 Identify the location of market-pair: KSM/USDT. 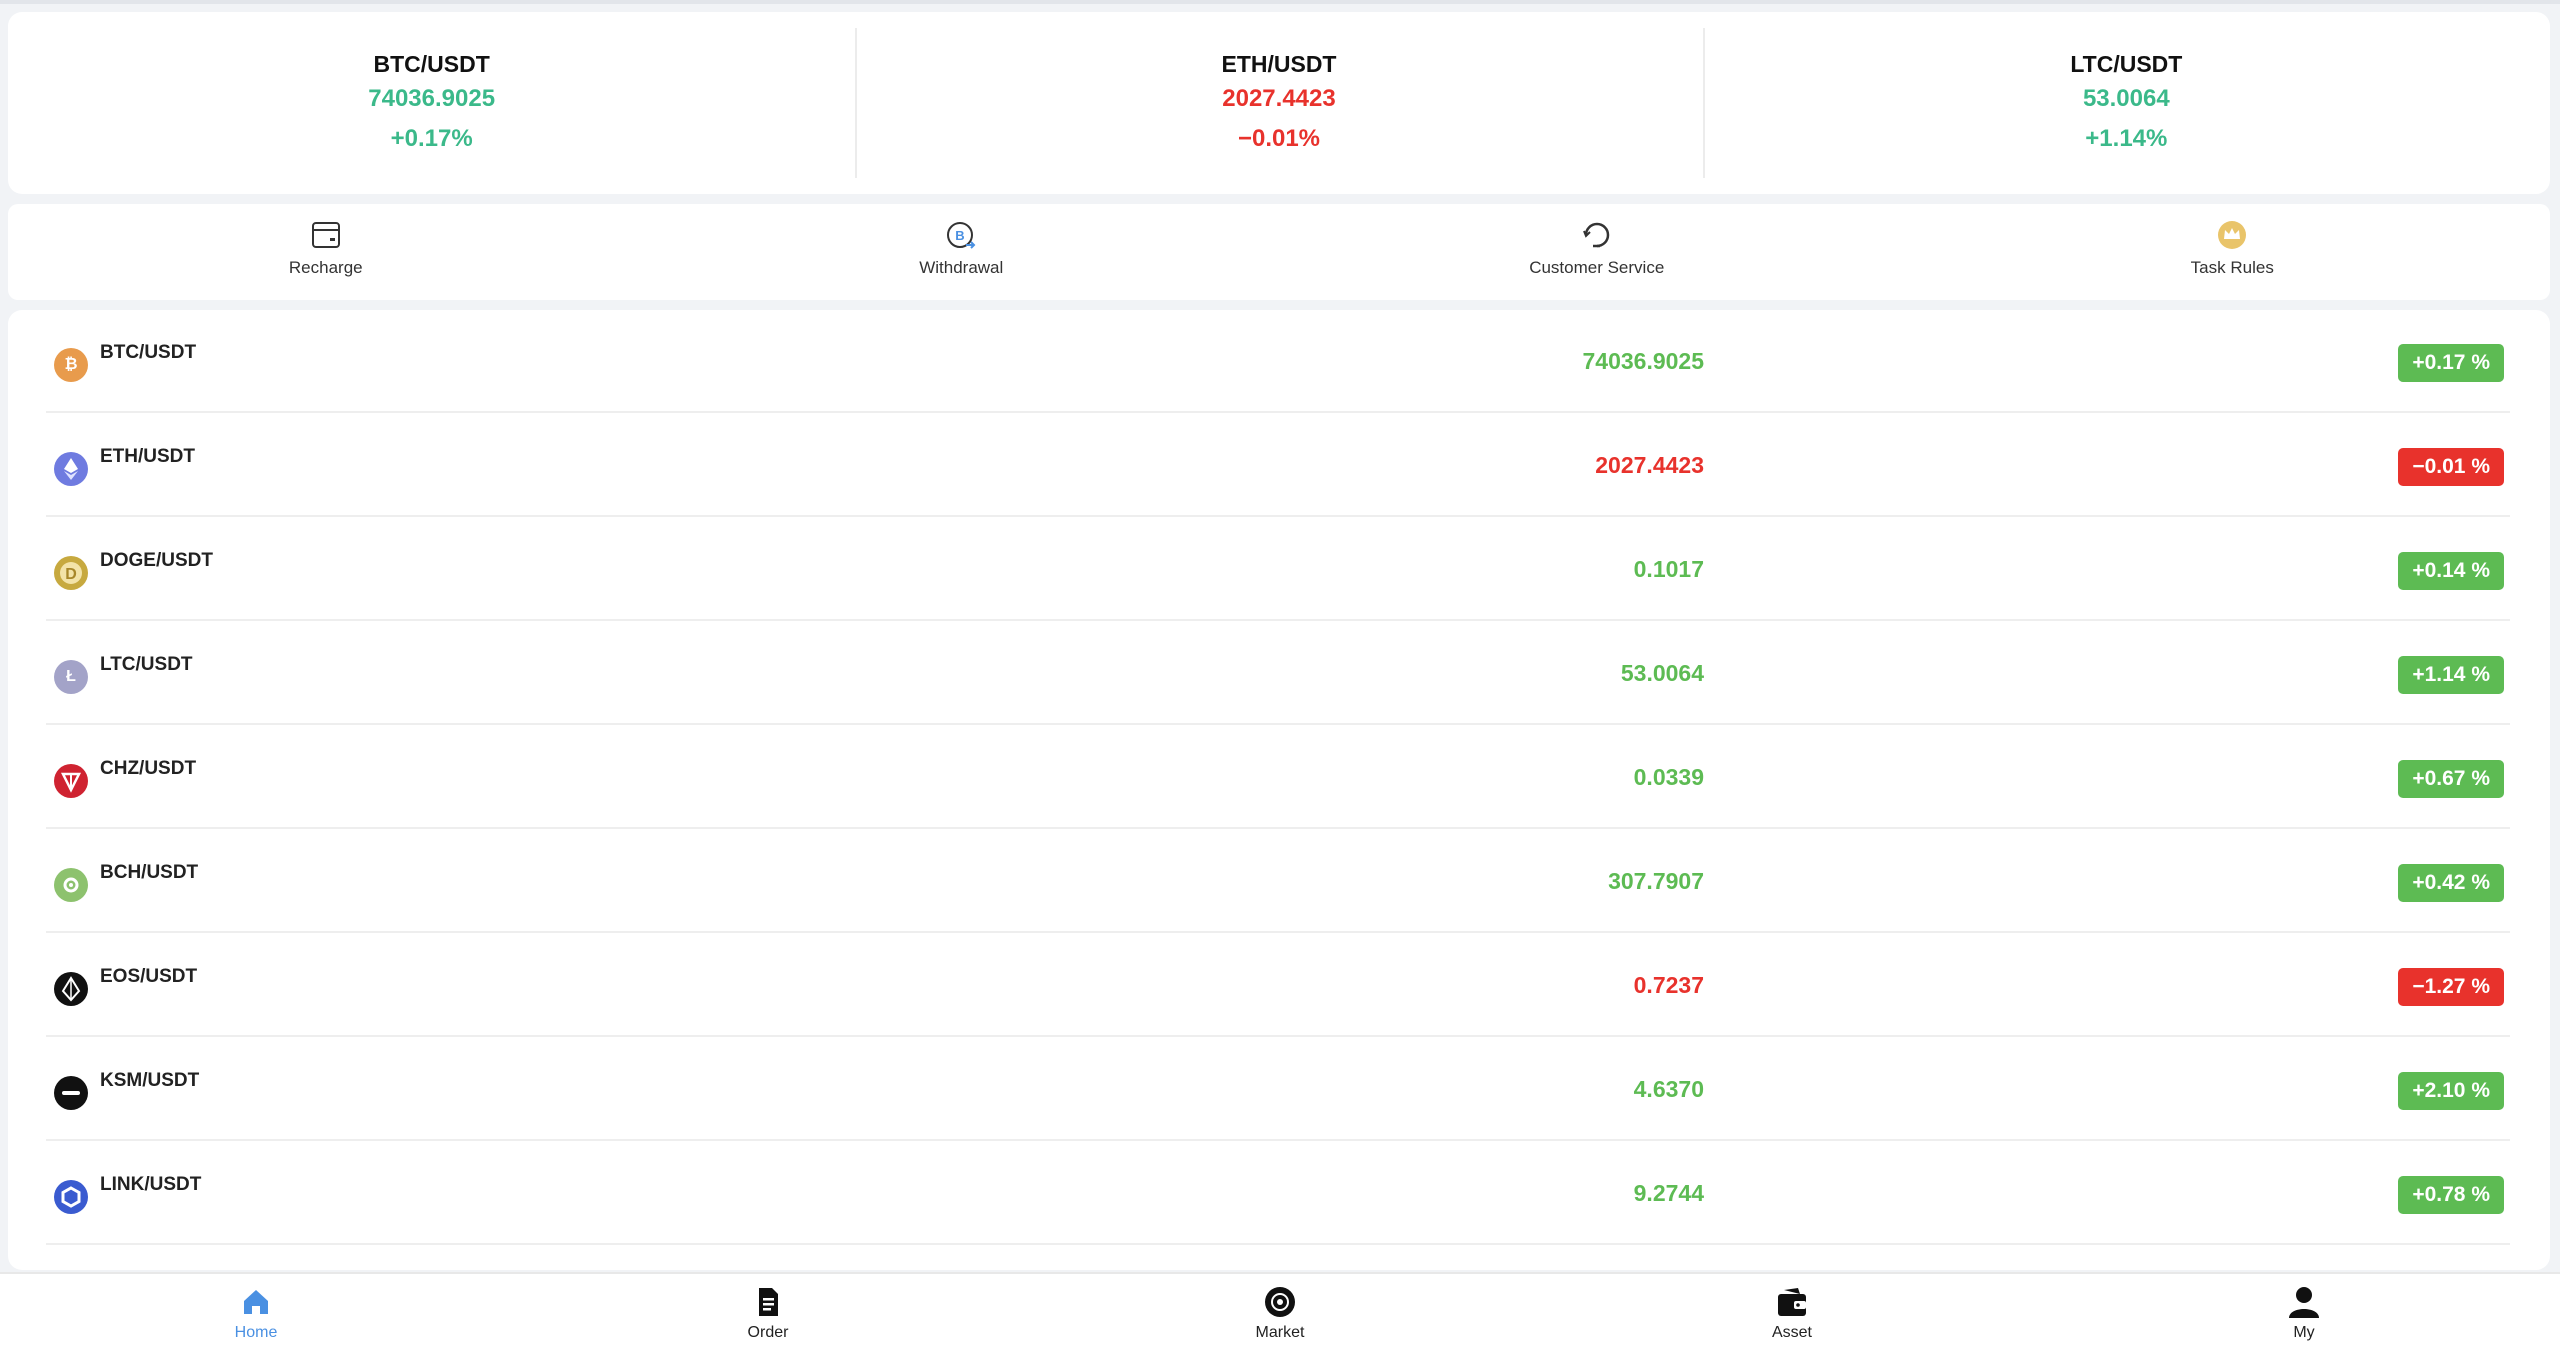
(150, 1080).